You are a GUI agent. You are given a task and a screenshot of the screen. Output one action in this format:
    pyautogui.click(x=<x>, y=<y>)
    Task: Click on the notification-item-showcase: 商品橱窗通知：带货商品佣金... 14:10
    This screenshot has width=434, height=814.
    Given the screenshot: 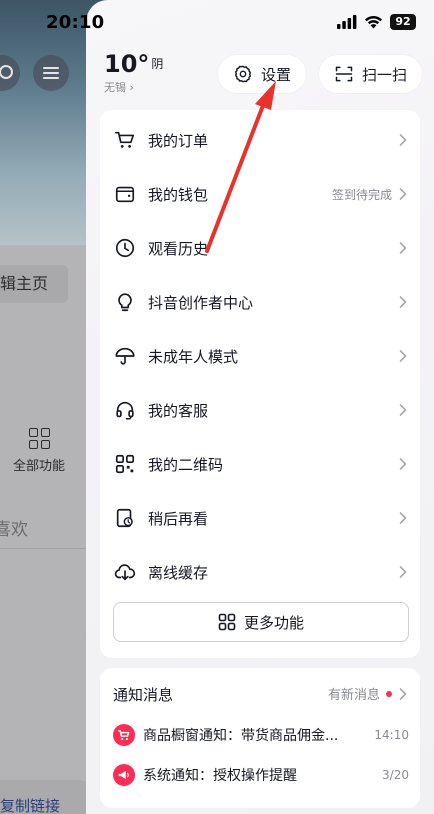 What is the action you would take?
    pyautogui.click(x=261, y=735)
    